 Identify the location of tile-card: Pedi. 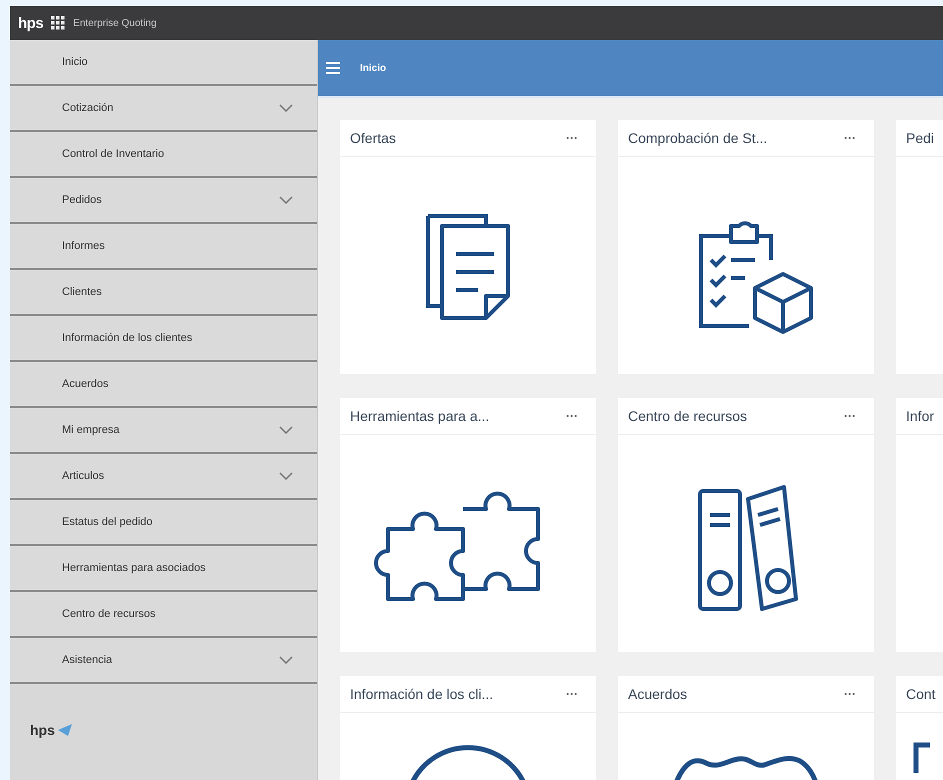
(919, 247).